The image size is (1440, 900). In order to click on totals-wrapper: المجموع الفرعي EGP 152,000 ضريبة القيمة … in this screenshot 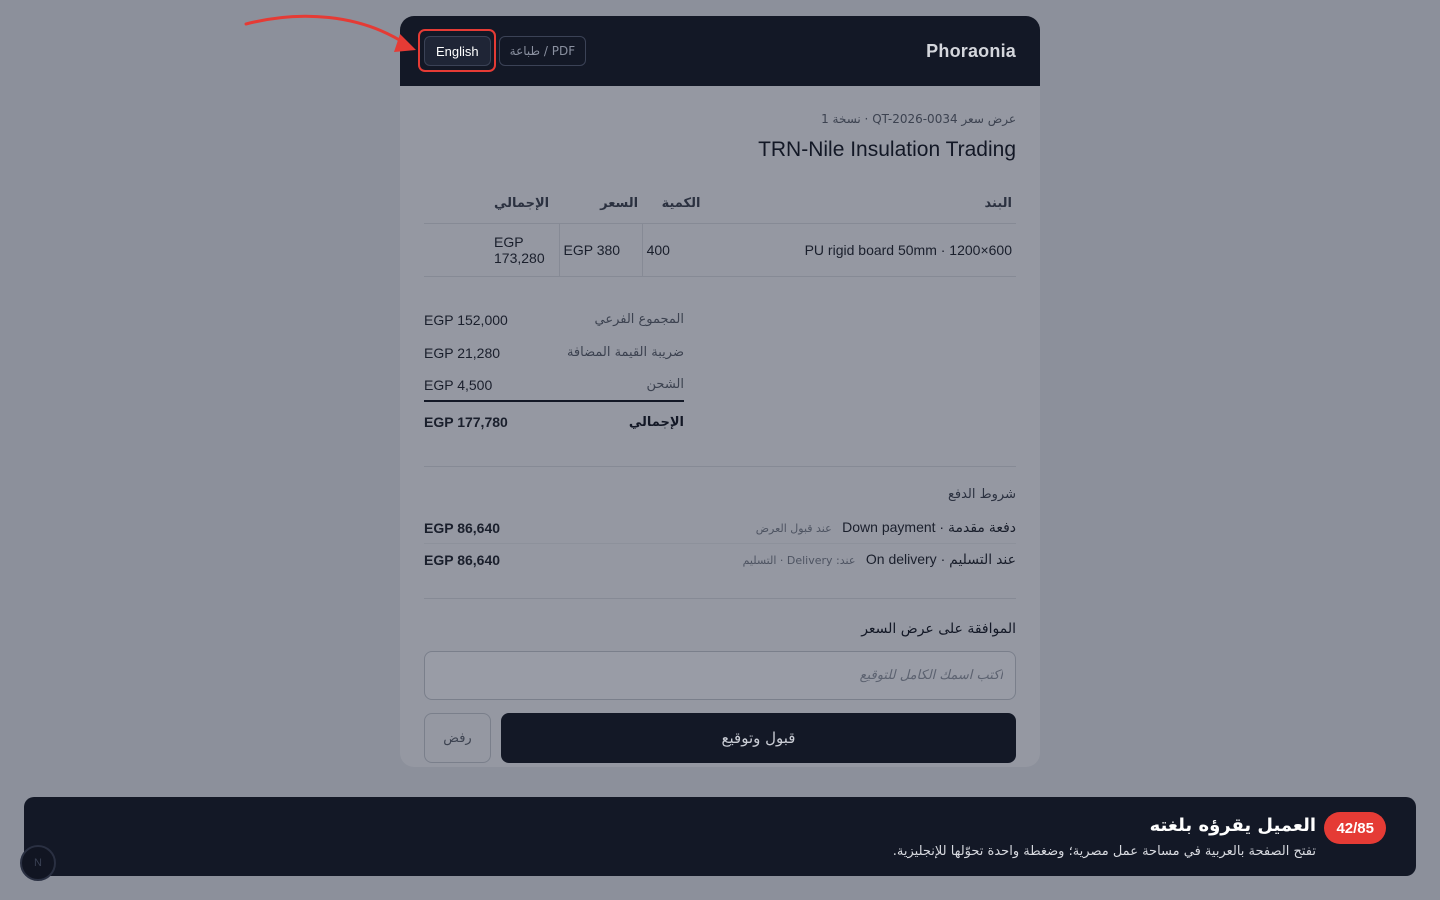, I will do `click(720, 359)`.